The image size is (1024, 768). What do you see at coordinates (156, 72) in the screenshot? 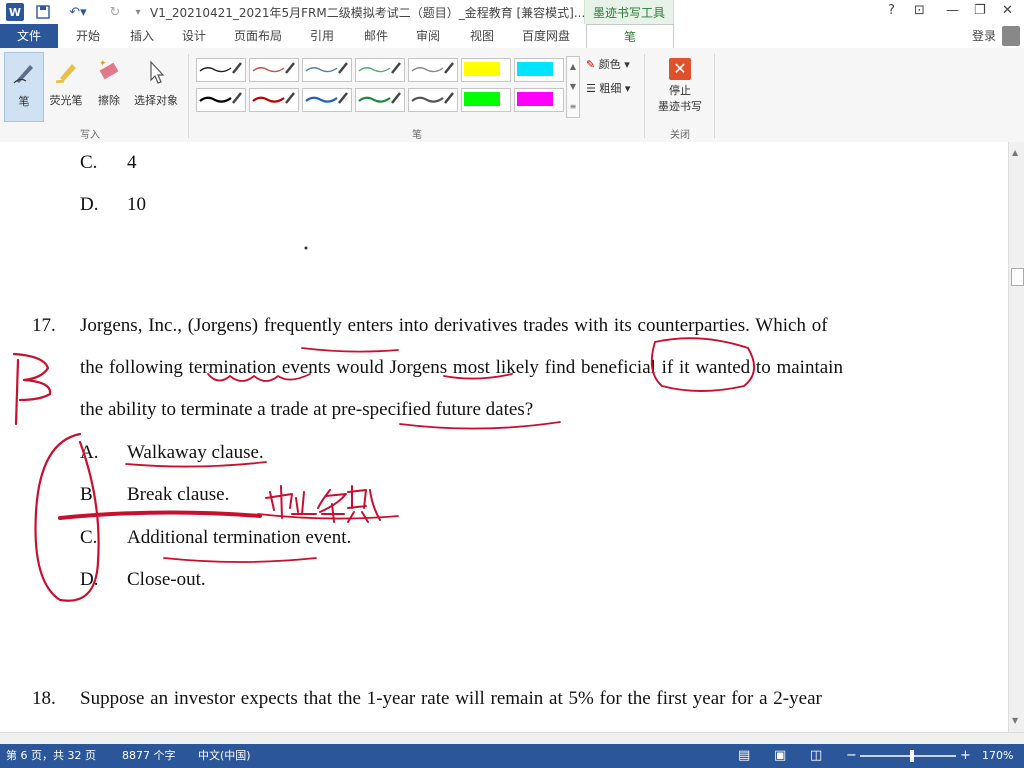
I see `select-pointer-icon` at bounding box center [156, 72].